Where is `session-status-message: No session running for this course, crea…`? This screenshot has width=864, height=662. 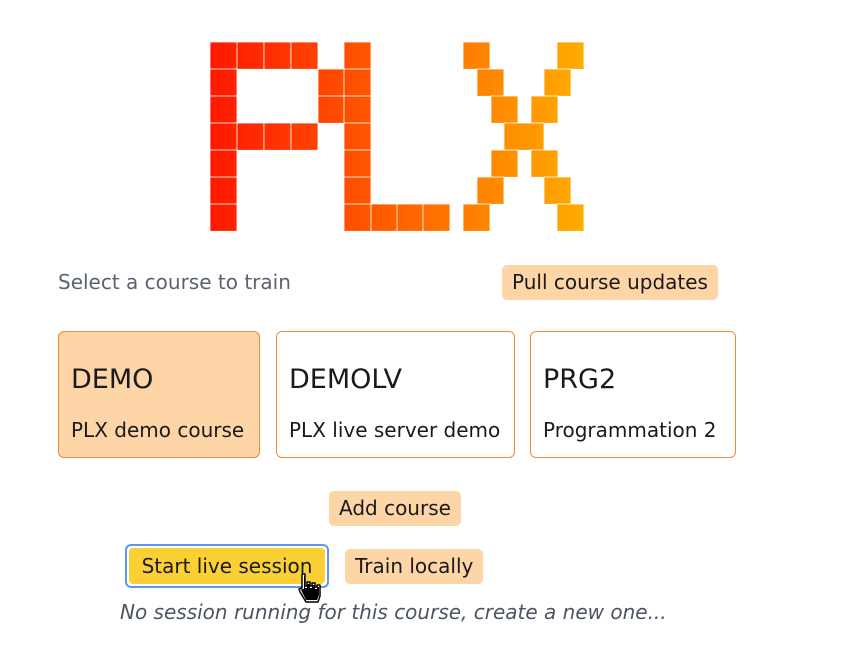 session-status-message: No session running for this course, crea… is located at coordinates (393, 612).